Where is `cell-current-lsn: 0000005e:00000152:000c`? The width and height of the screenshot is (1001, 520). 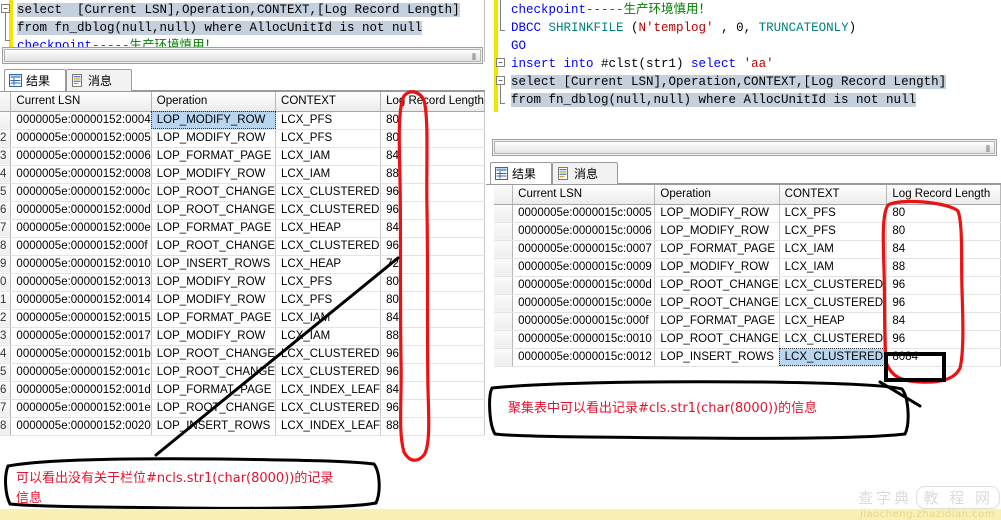
cell-current-lsn: 0000005e:00000152:000c is located at coordinates (81, 192).